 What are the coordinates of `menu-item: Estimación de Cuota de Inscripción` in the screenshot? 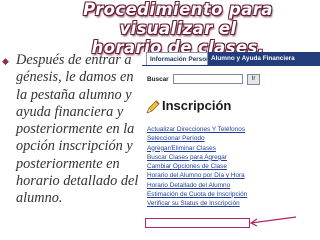 It's located at (233, 194).